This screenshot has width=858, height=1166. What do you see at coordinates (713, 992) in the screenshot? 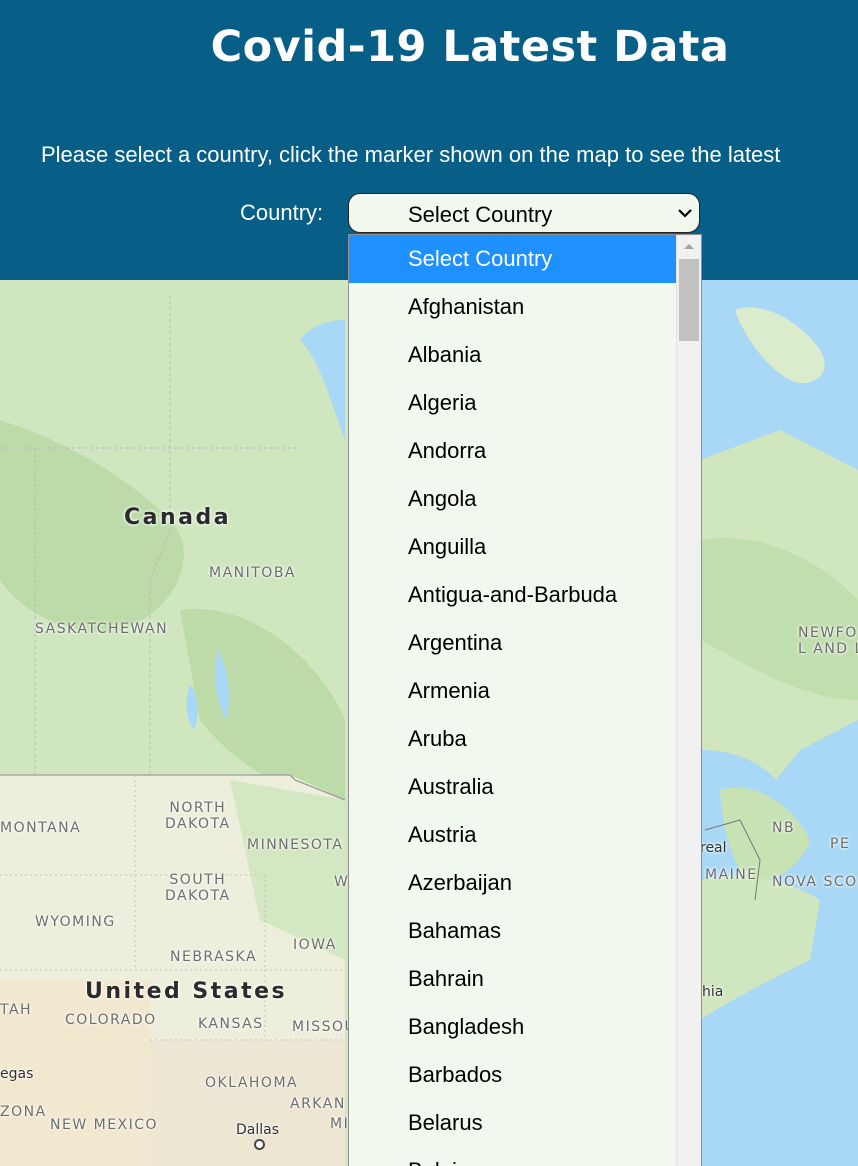
I see `map-label-philadelphia: hia` at bounding box center [713, 992].